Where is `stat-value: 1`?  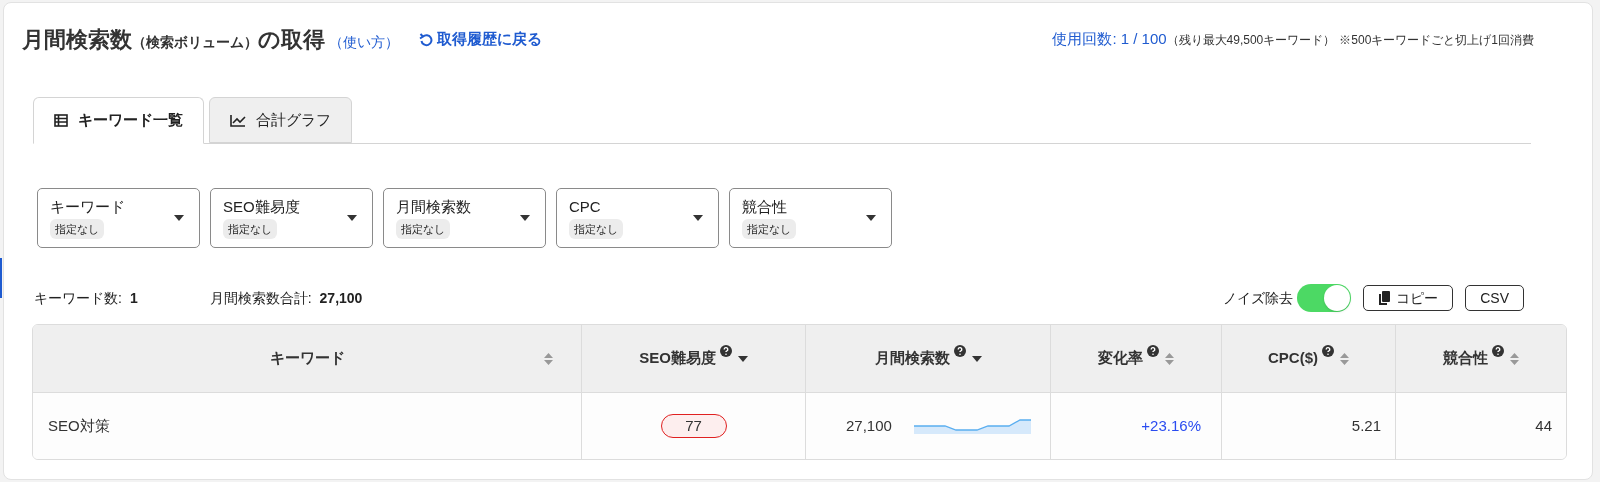 stat-value: 1 is located at coordinates (133, 298).